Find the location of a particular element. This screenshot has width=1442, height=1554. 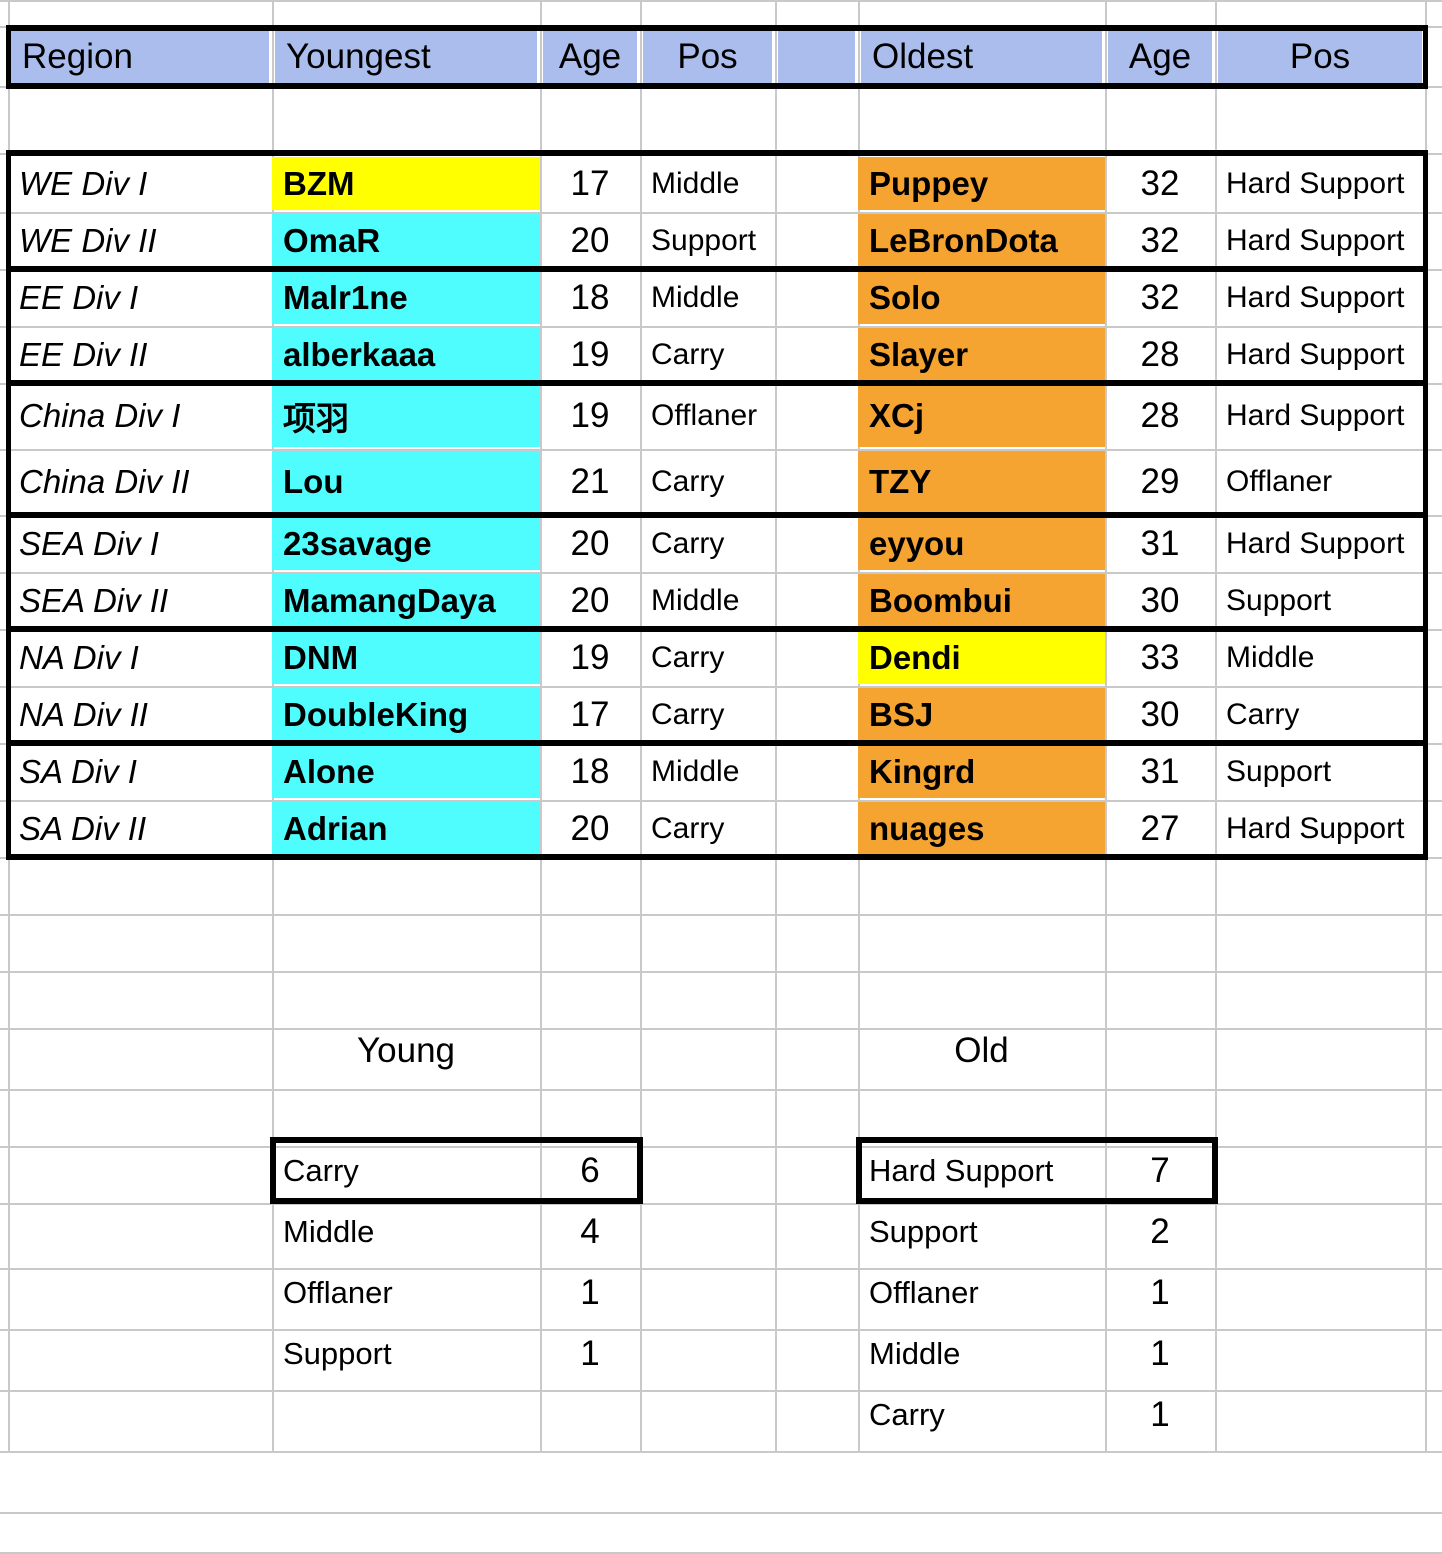

cell-youngest-name: 23savage is located at coordinates (406, 543).